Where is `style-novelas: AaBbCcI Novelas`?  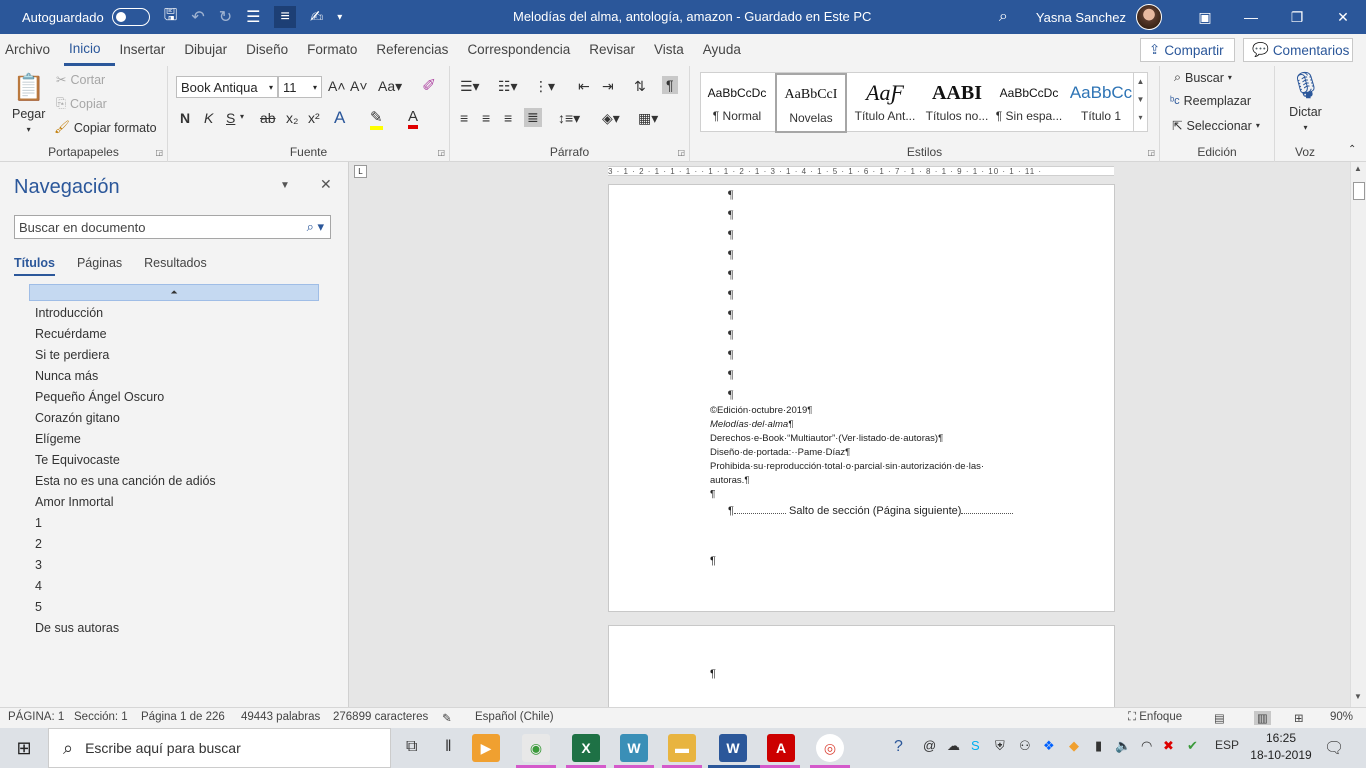 style-novelas: AaBbCcI Novelas is located at coordinates (811, 103).